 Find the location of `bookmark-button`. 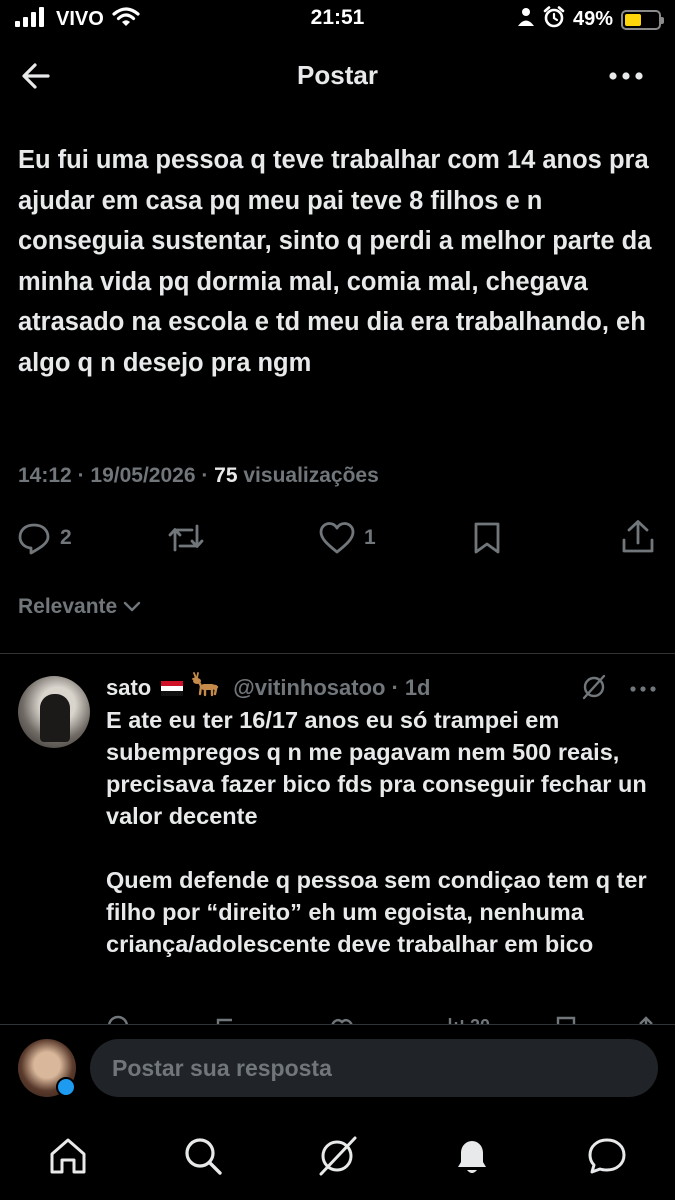

bookmark-button is located at coordinates (487, 538).